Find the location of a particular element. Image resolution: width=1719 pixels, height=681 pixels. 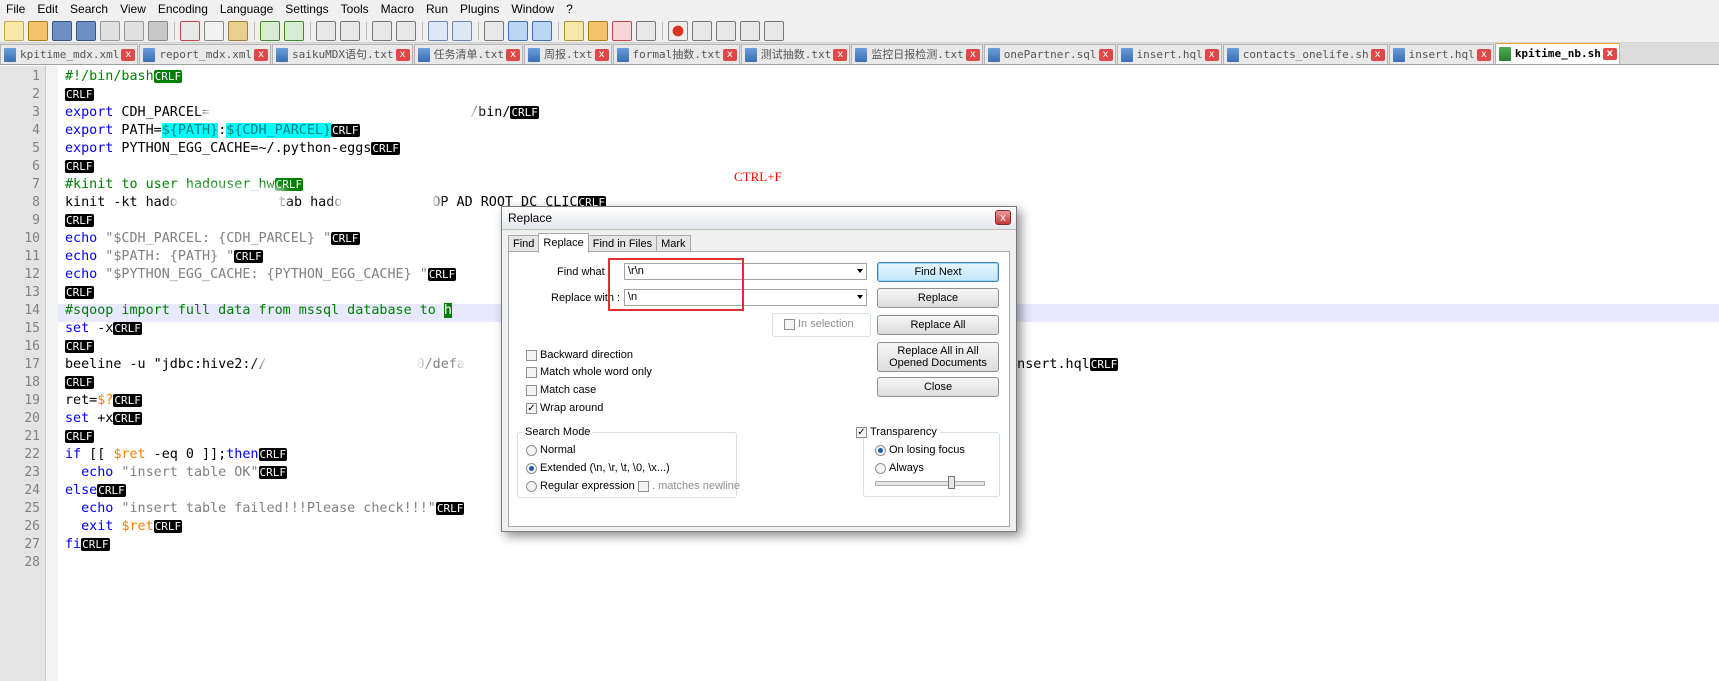

search-mode-normal-radio: Normal is located at coordinates (550, 450).